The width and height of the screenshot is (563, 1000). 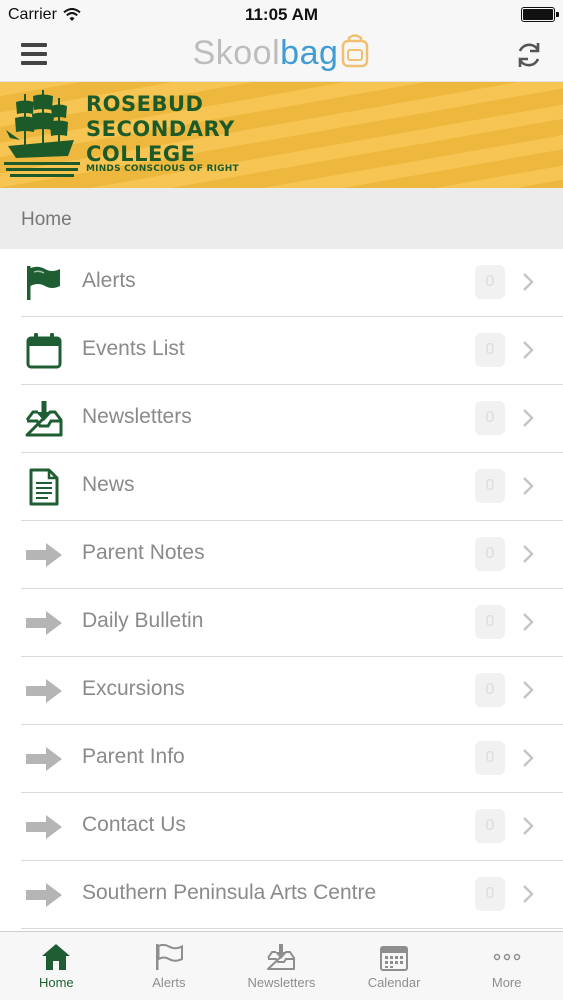 I want to click on more-icon, so click(x=507, y=957).